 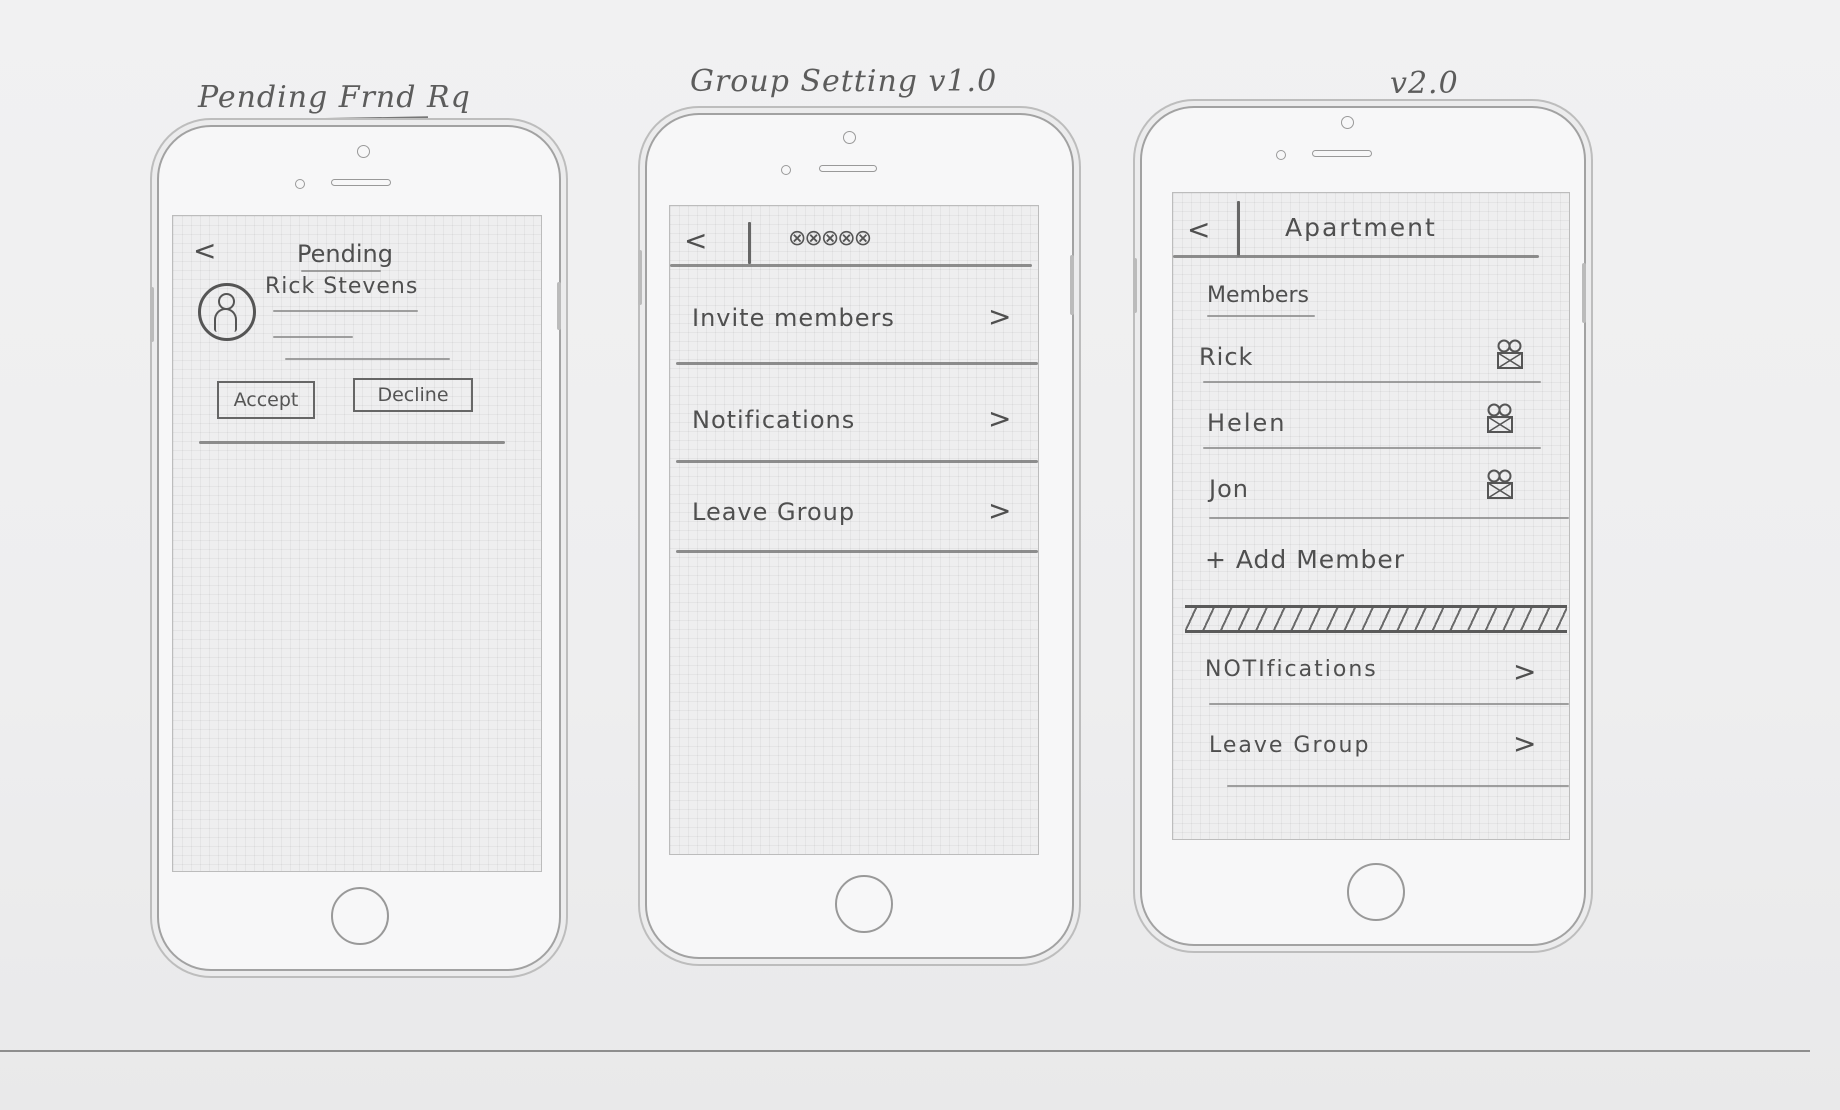 What do you see at coordinates (341, 271) in the screenshot?
I see `title-underline` at bounding box center [341, 271].